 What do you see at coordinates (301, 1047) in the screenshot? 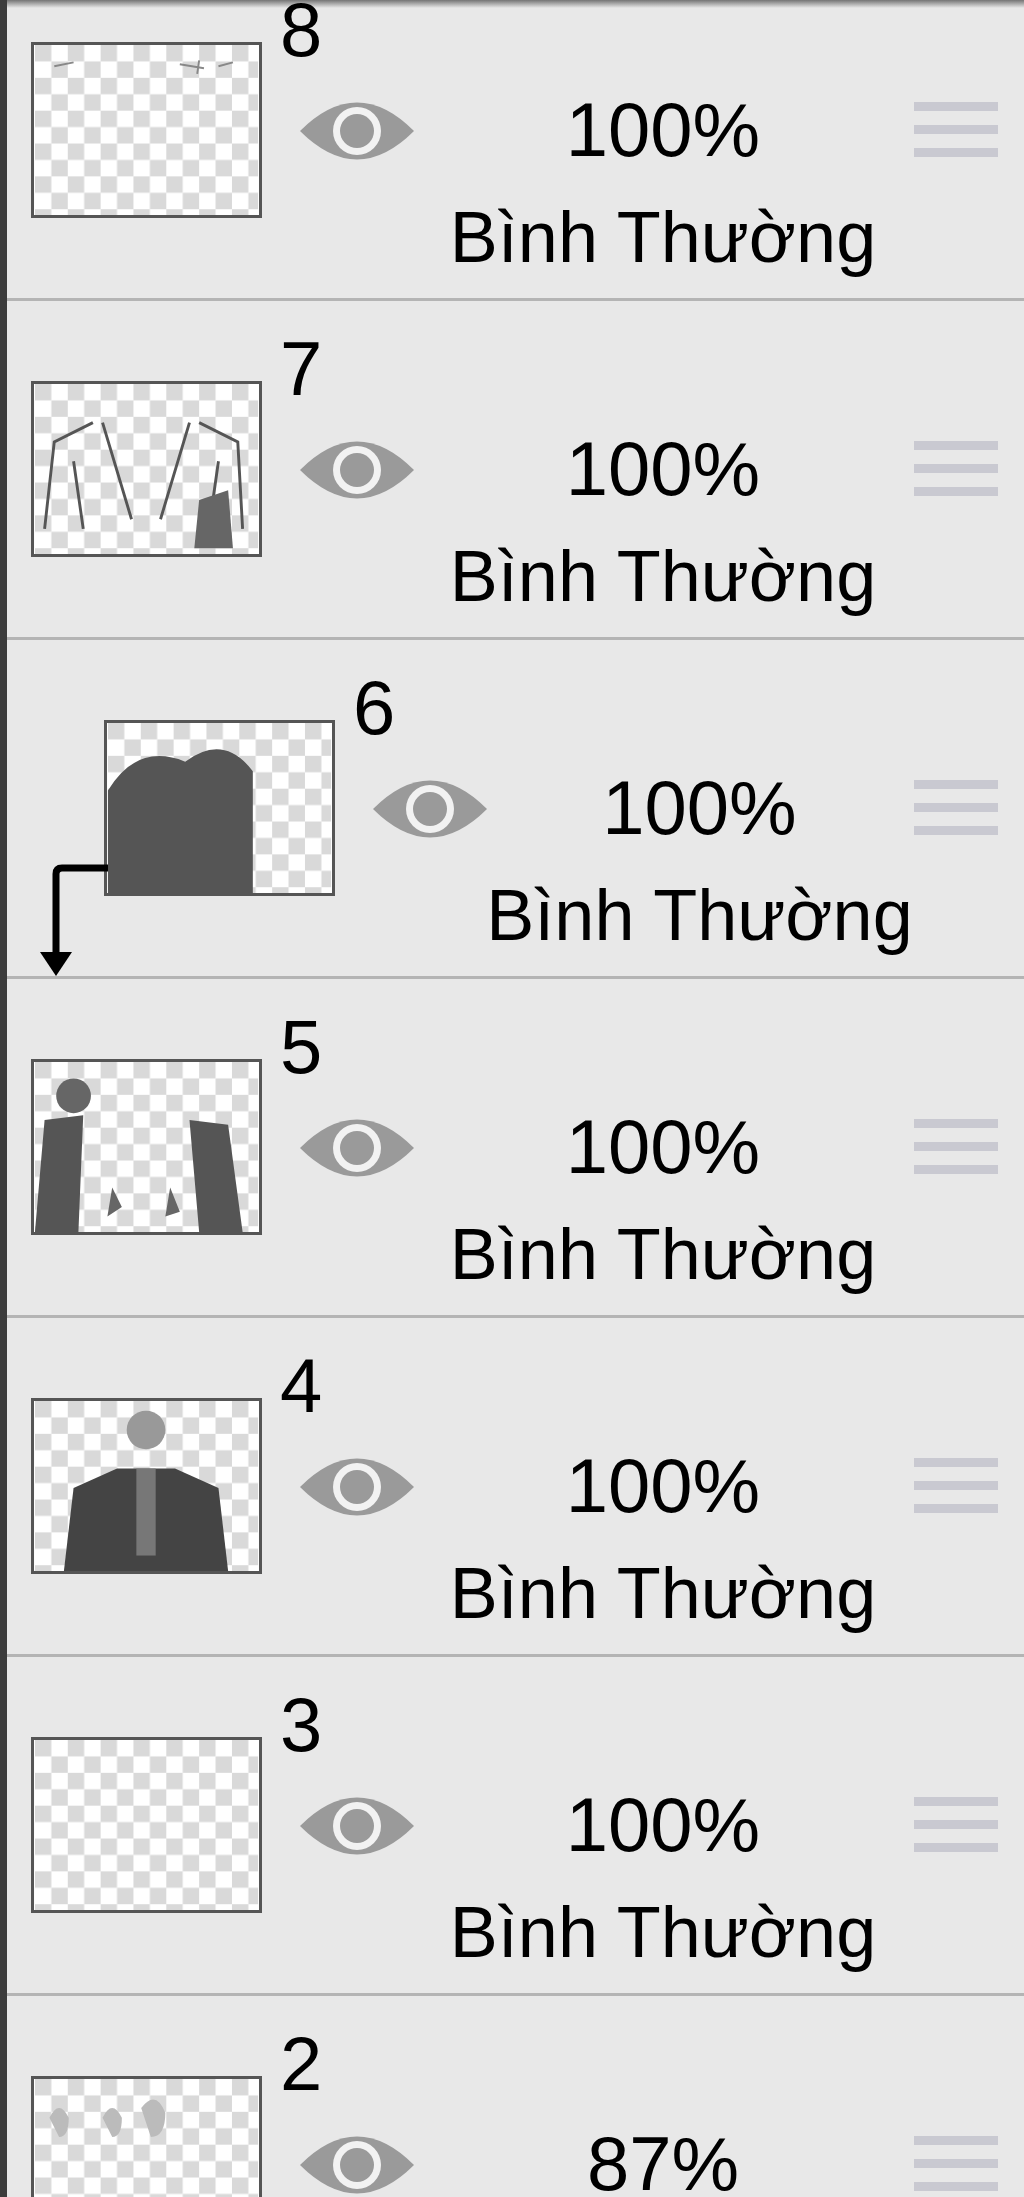
I see `layer-number: 5` at bounding box center [301, 1047].